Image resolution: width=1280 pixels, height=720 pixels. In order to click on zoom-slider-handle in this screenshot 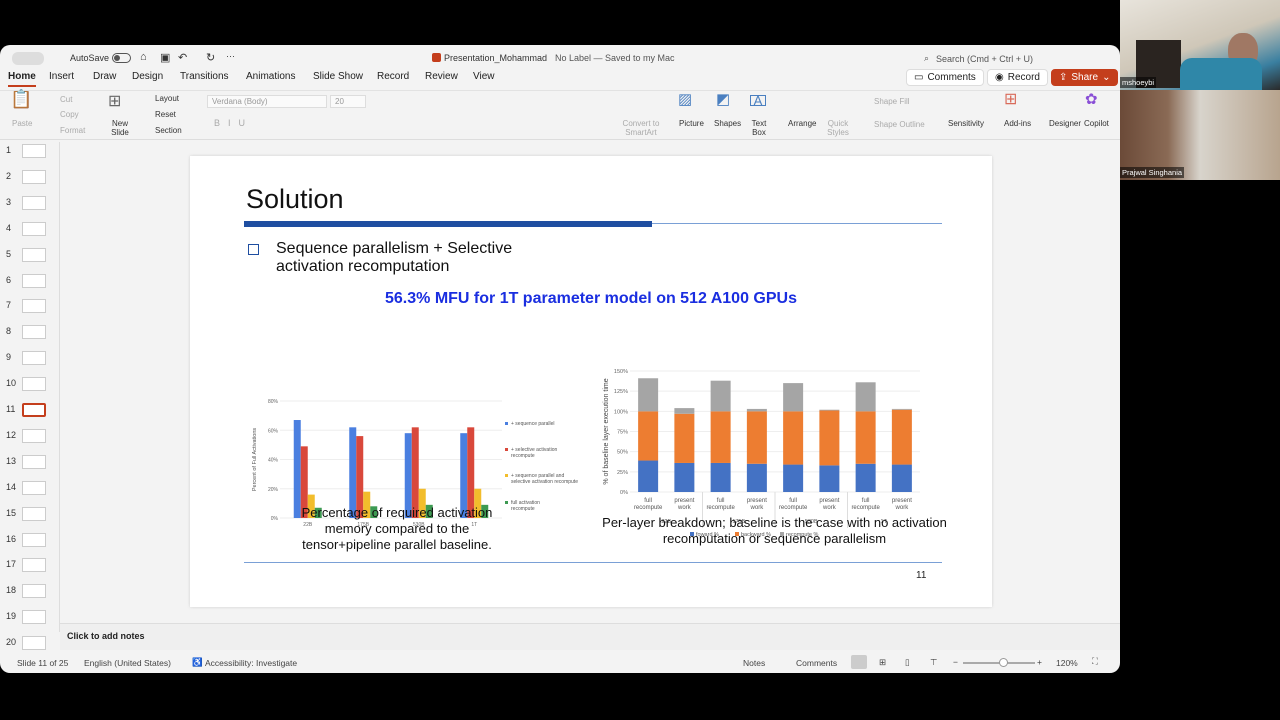, I will do `click(1003, 662)`.